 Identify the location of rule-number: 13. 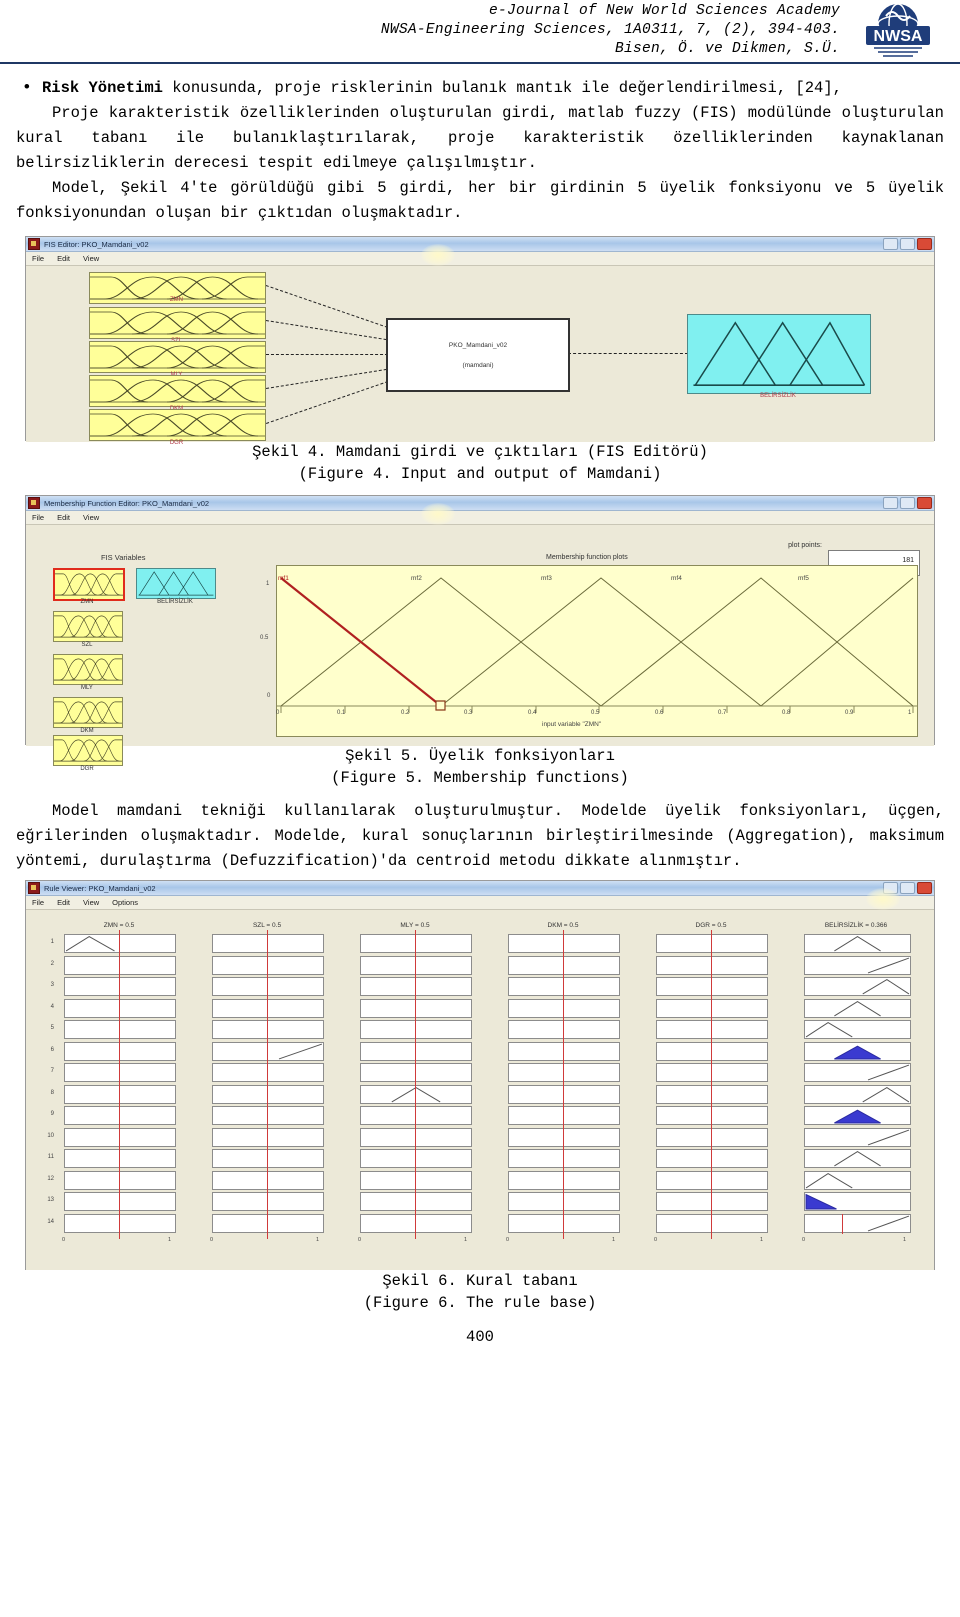
(50, 1200).